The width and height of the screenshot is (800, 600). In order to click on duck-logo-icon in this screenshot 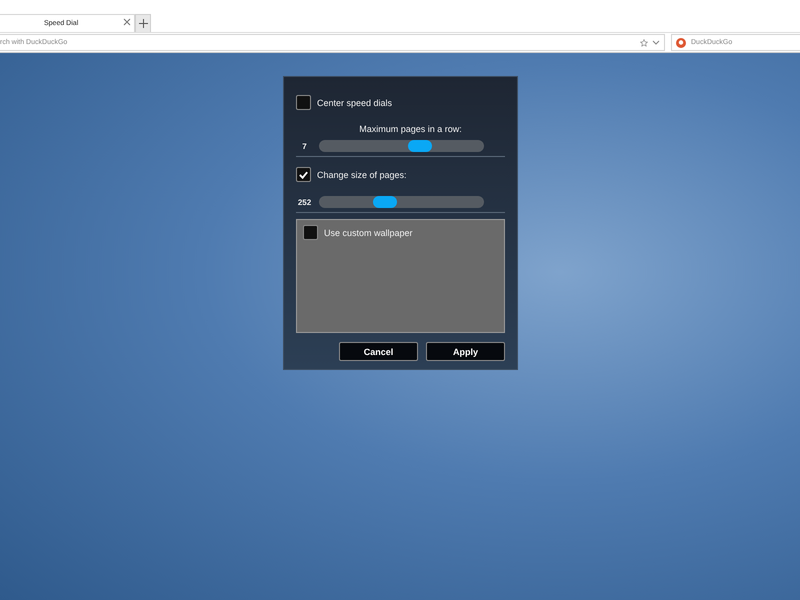, I will do `click(681, 43)`.